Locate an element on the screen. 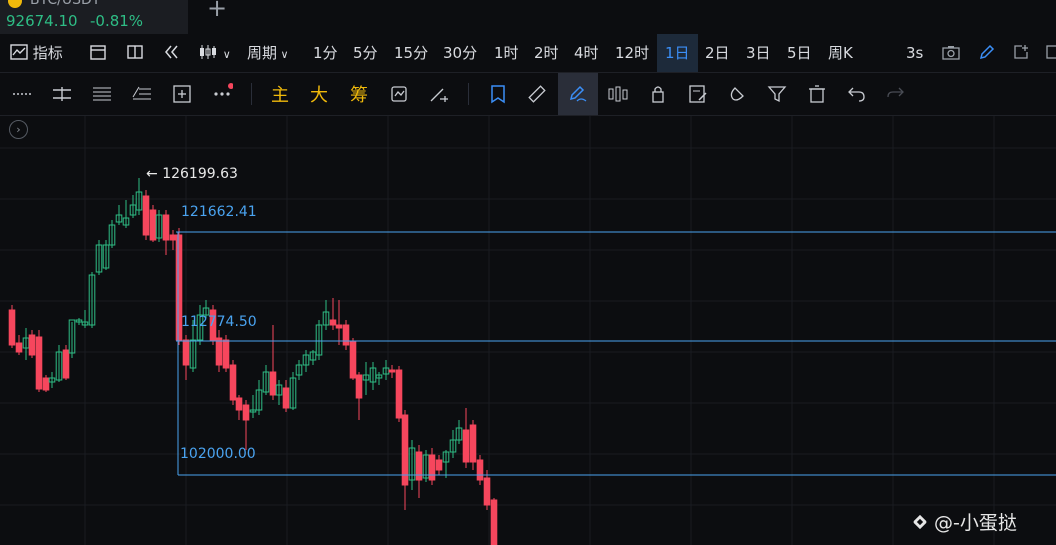 This screenshot has width=1056, height=545. interval-30m: 30分 is located at coordinates (460, 53).